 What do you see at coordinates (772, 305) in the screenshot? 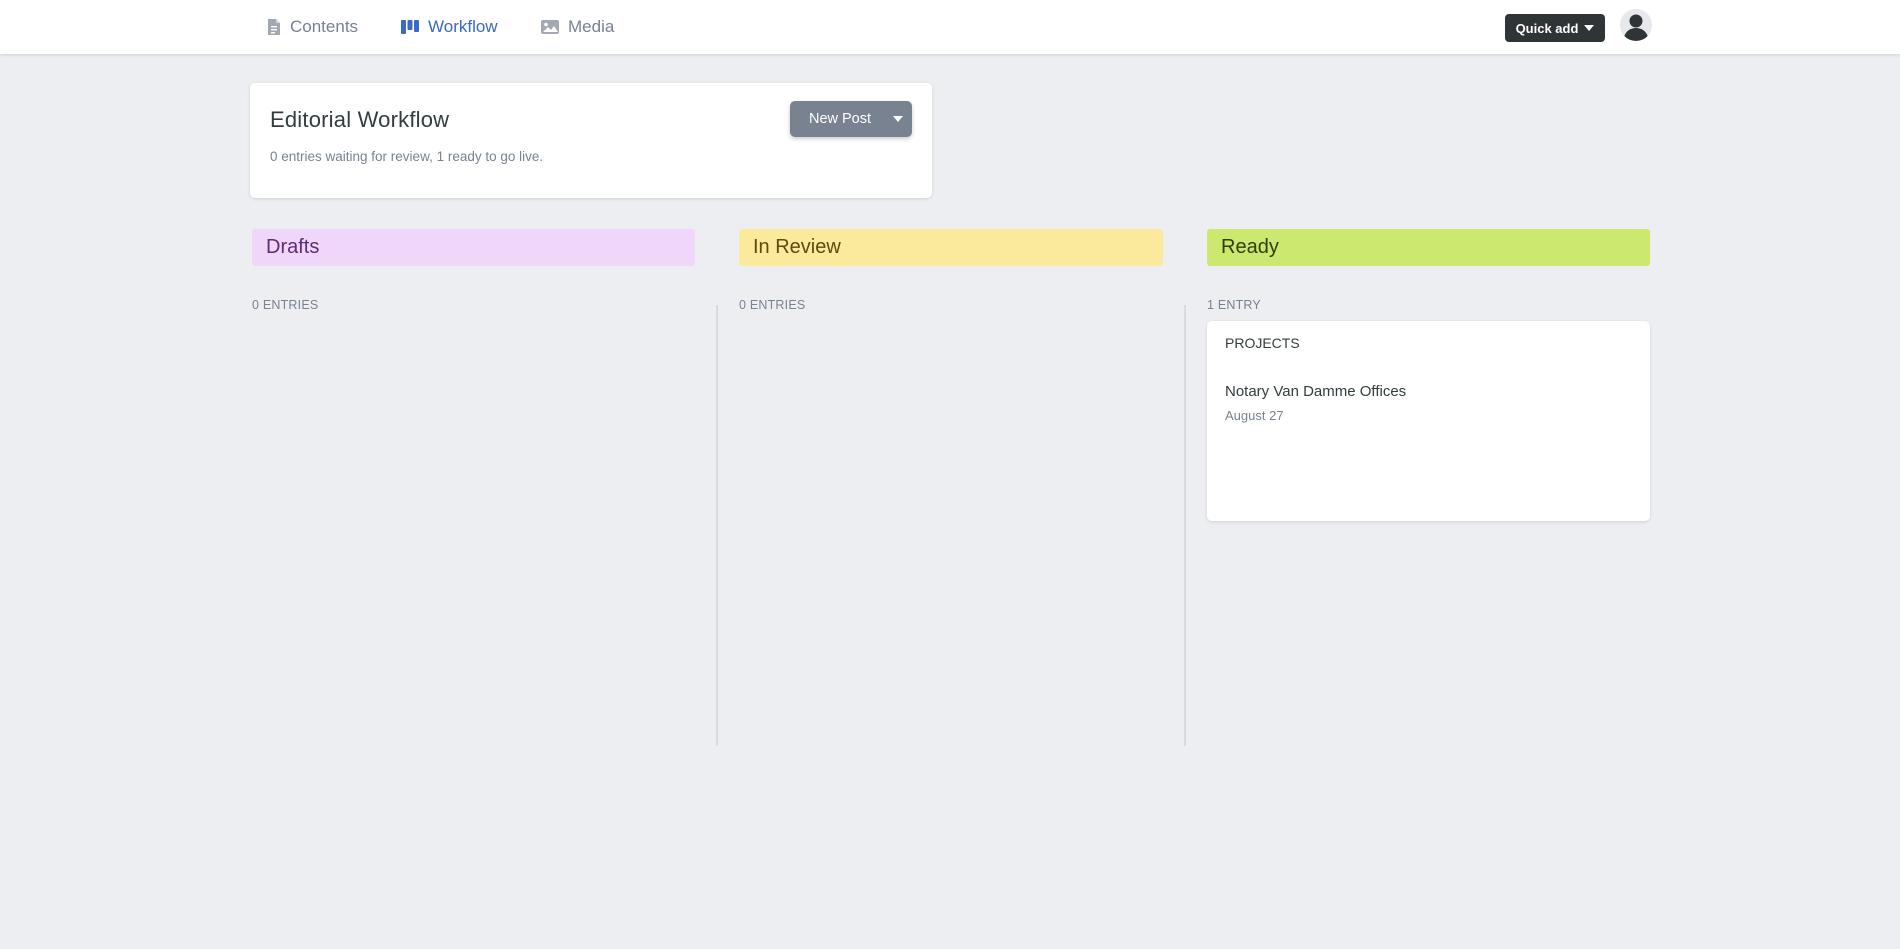
I see `in-review-entry-count: 0 ENTRIES` at bounding box center [772, 305].